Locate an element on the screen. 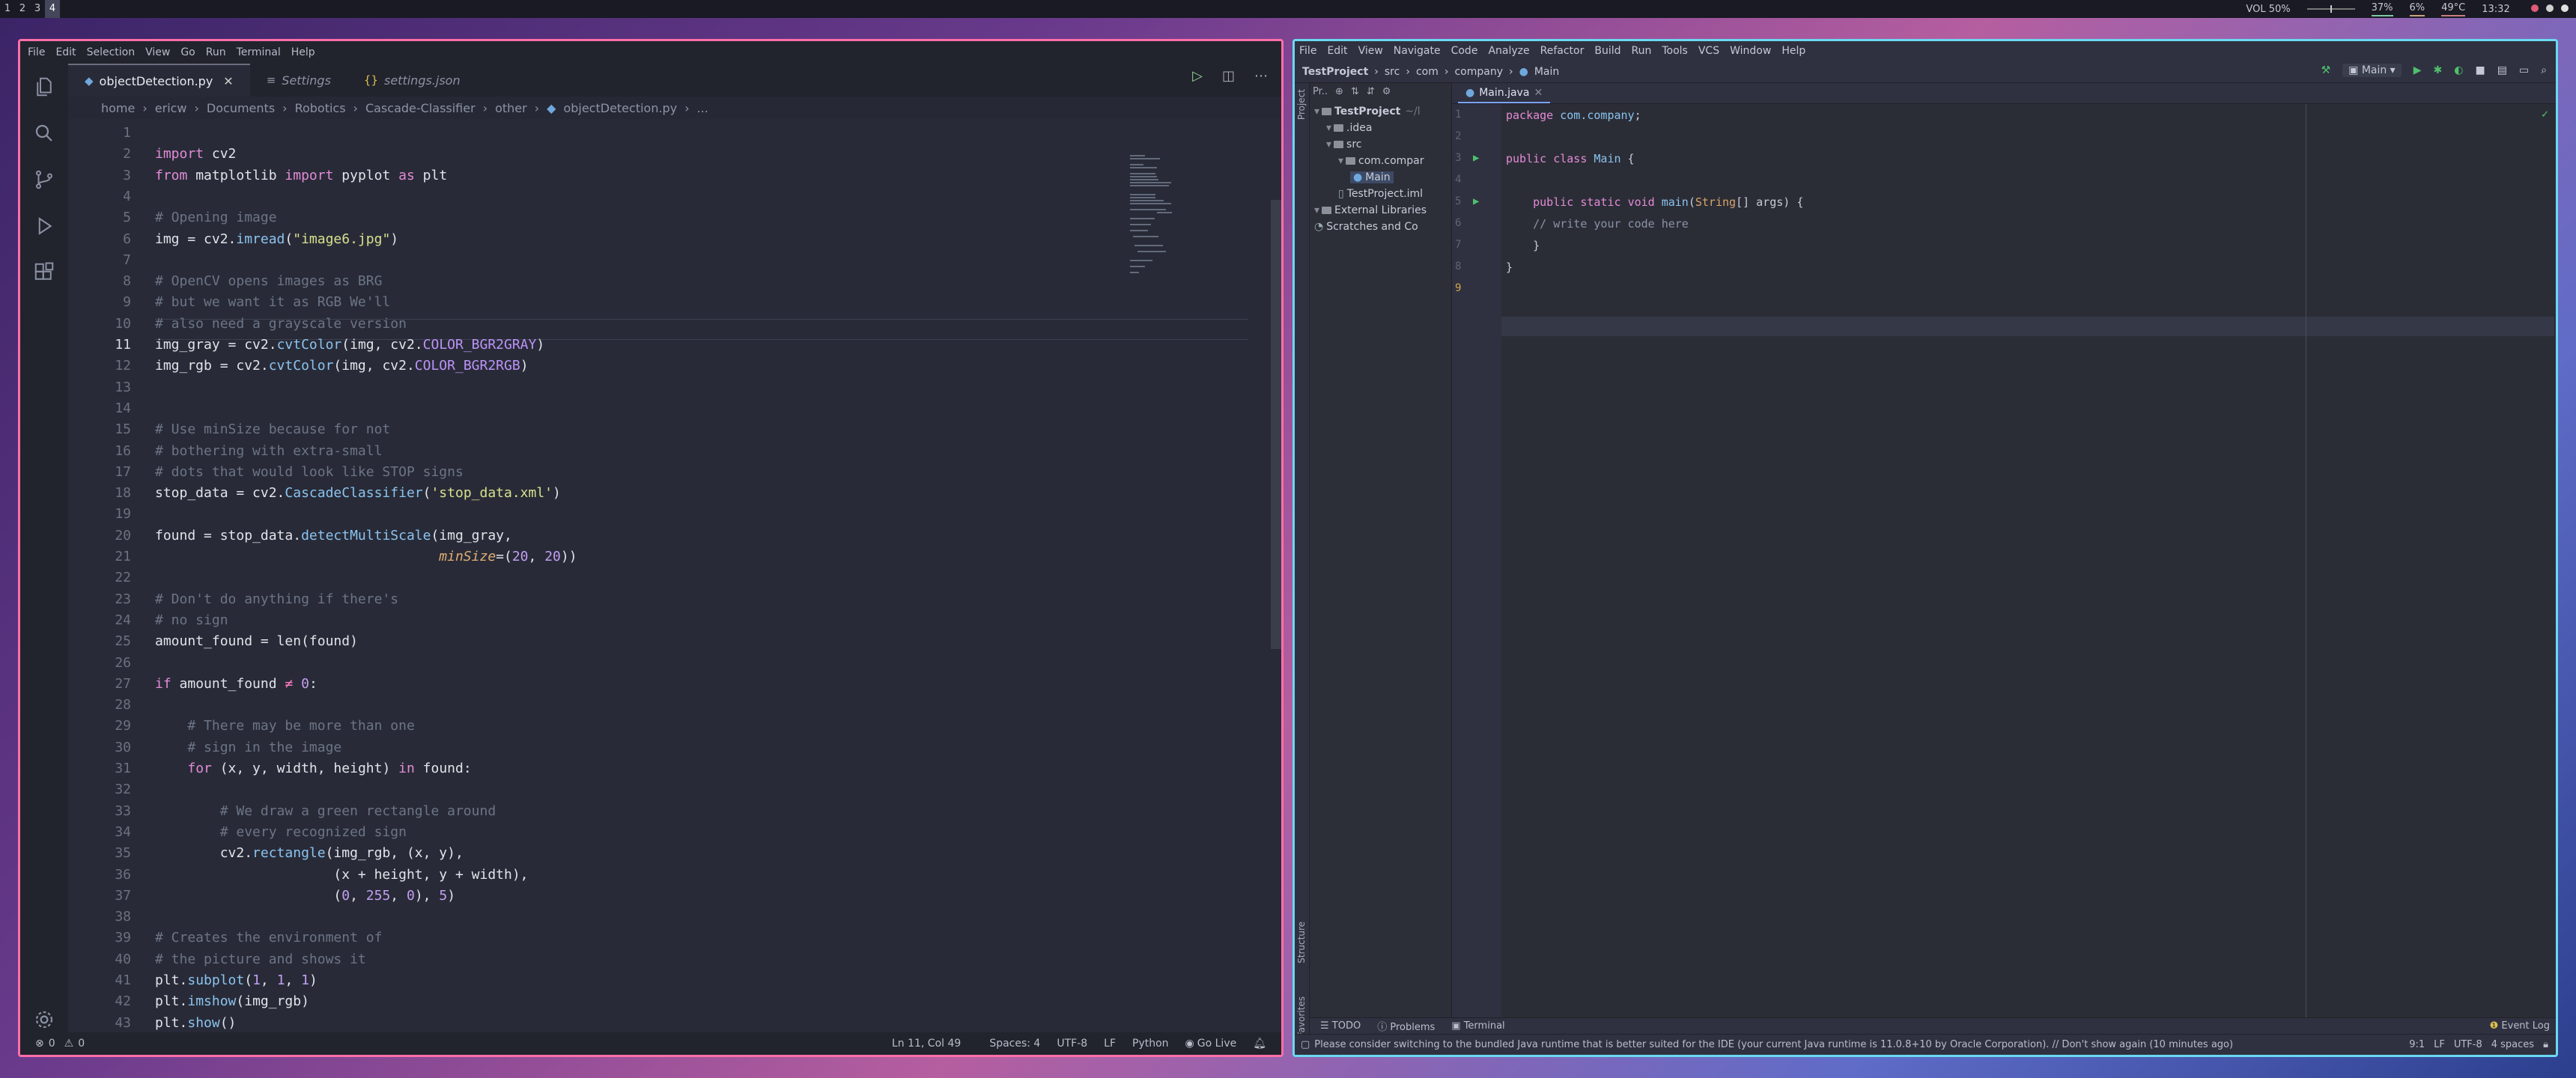 The image size is (2576, 1078). warnings-icon: ⚠ is located at coordinates (69, 1044).